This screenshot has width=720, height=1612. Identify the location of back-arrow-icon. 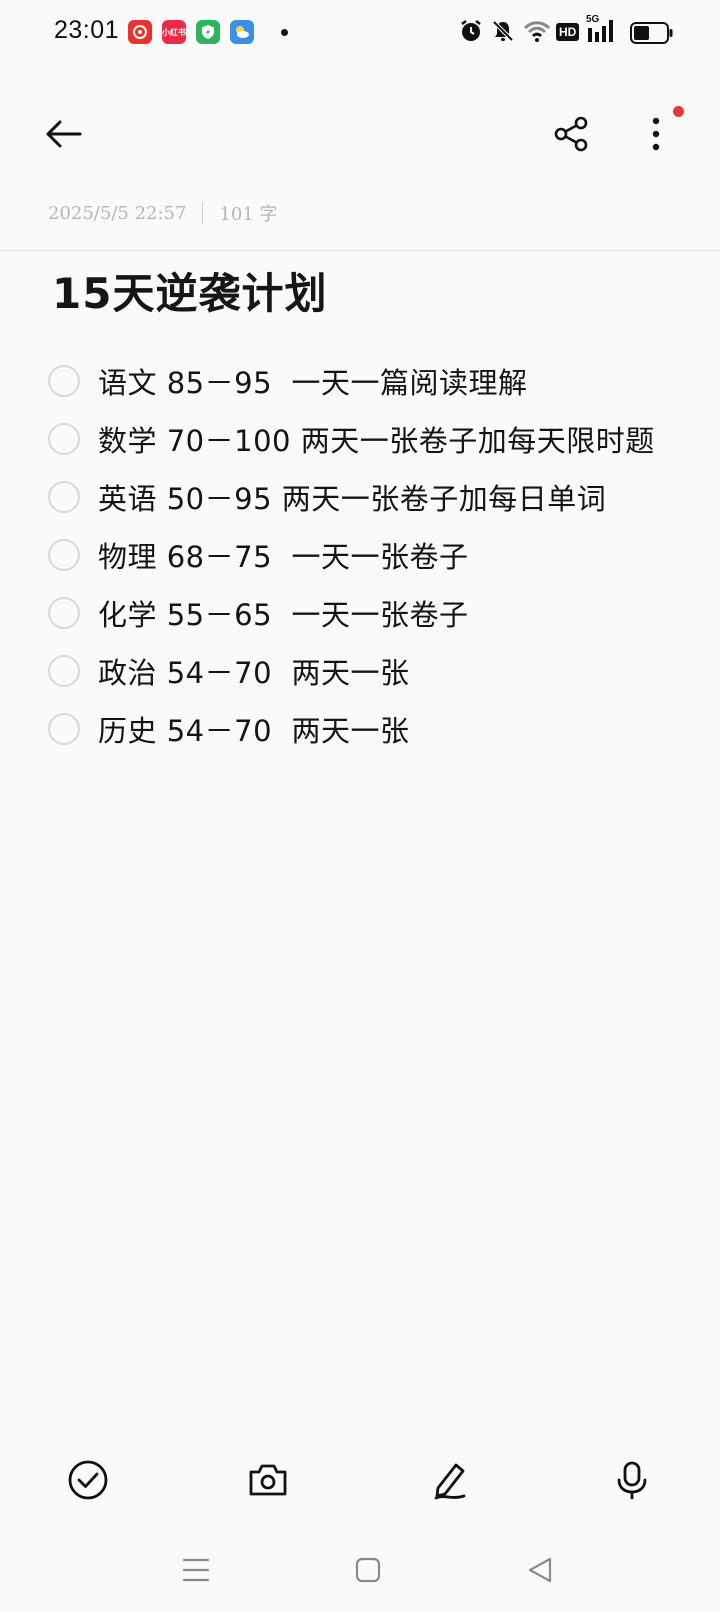
(64, 134).